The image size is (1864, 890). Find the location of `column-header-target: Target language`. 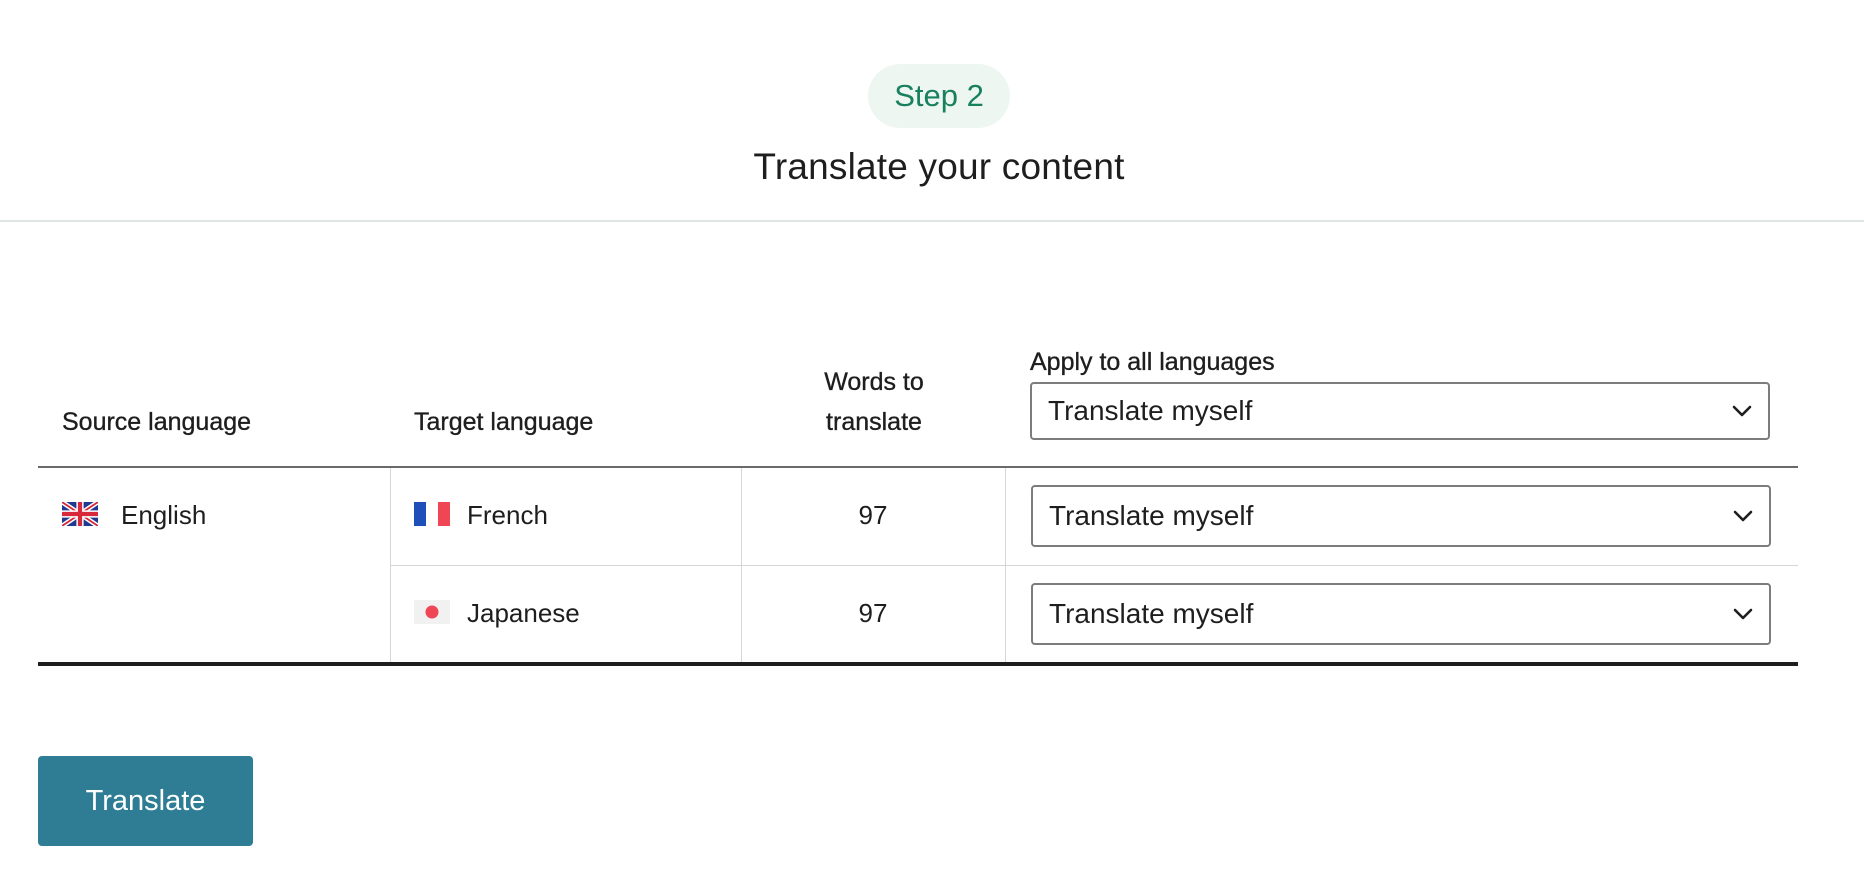

column-header-target: Target language is located at coordinates (504, 422).